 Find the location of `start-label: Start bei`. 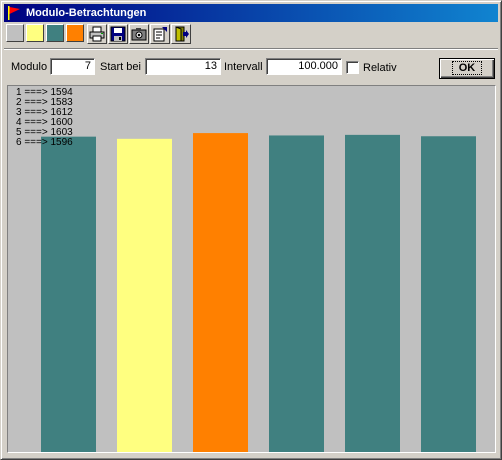

start-label: Start bei is located at coordinates (120, 67).